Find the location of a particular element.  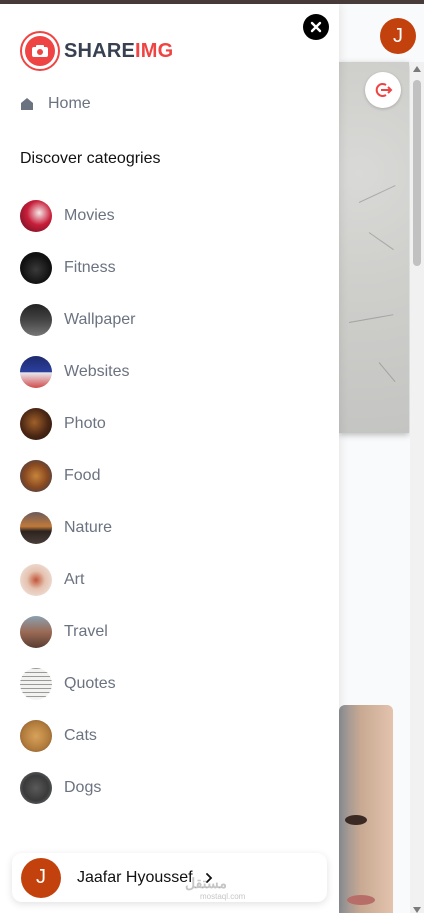

cats-thumbnail is located at coordinates (36, 736).